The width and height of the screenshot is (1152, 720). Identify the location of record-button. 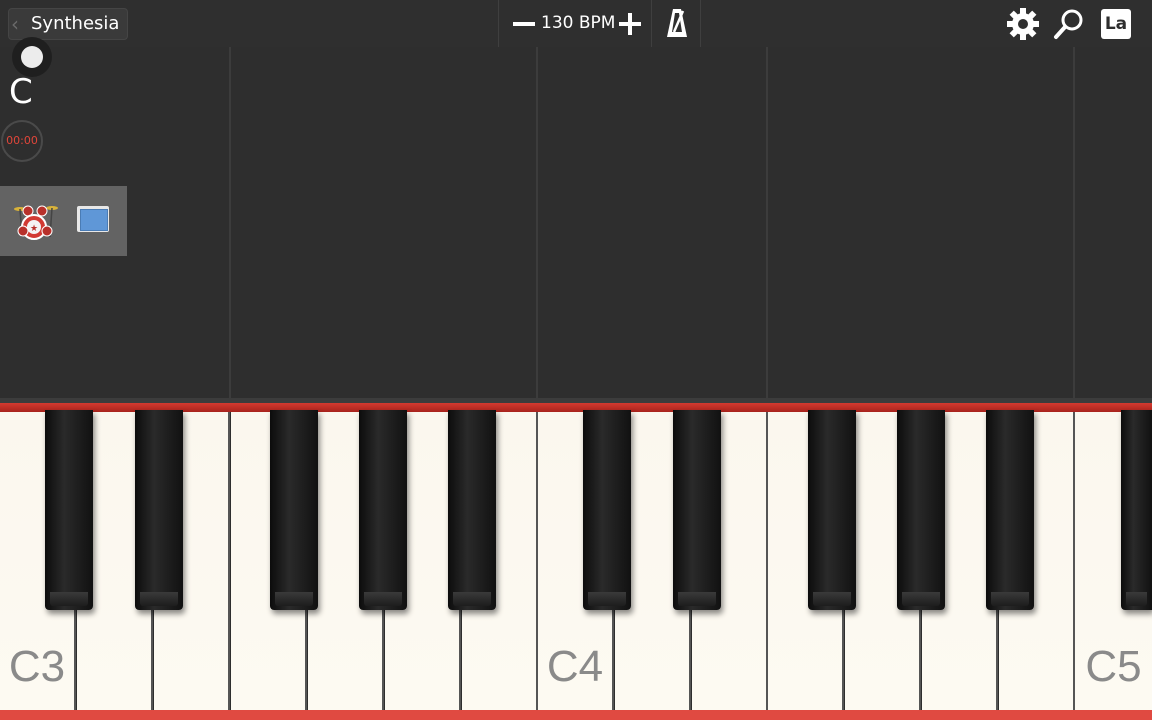
(32, 57).